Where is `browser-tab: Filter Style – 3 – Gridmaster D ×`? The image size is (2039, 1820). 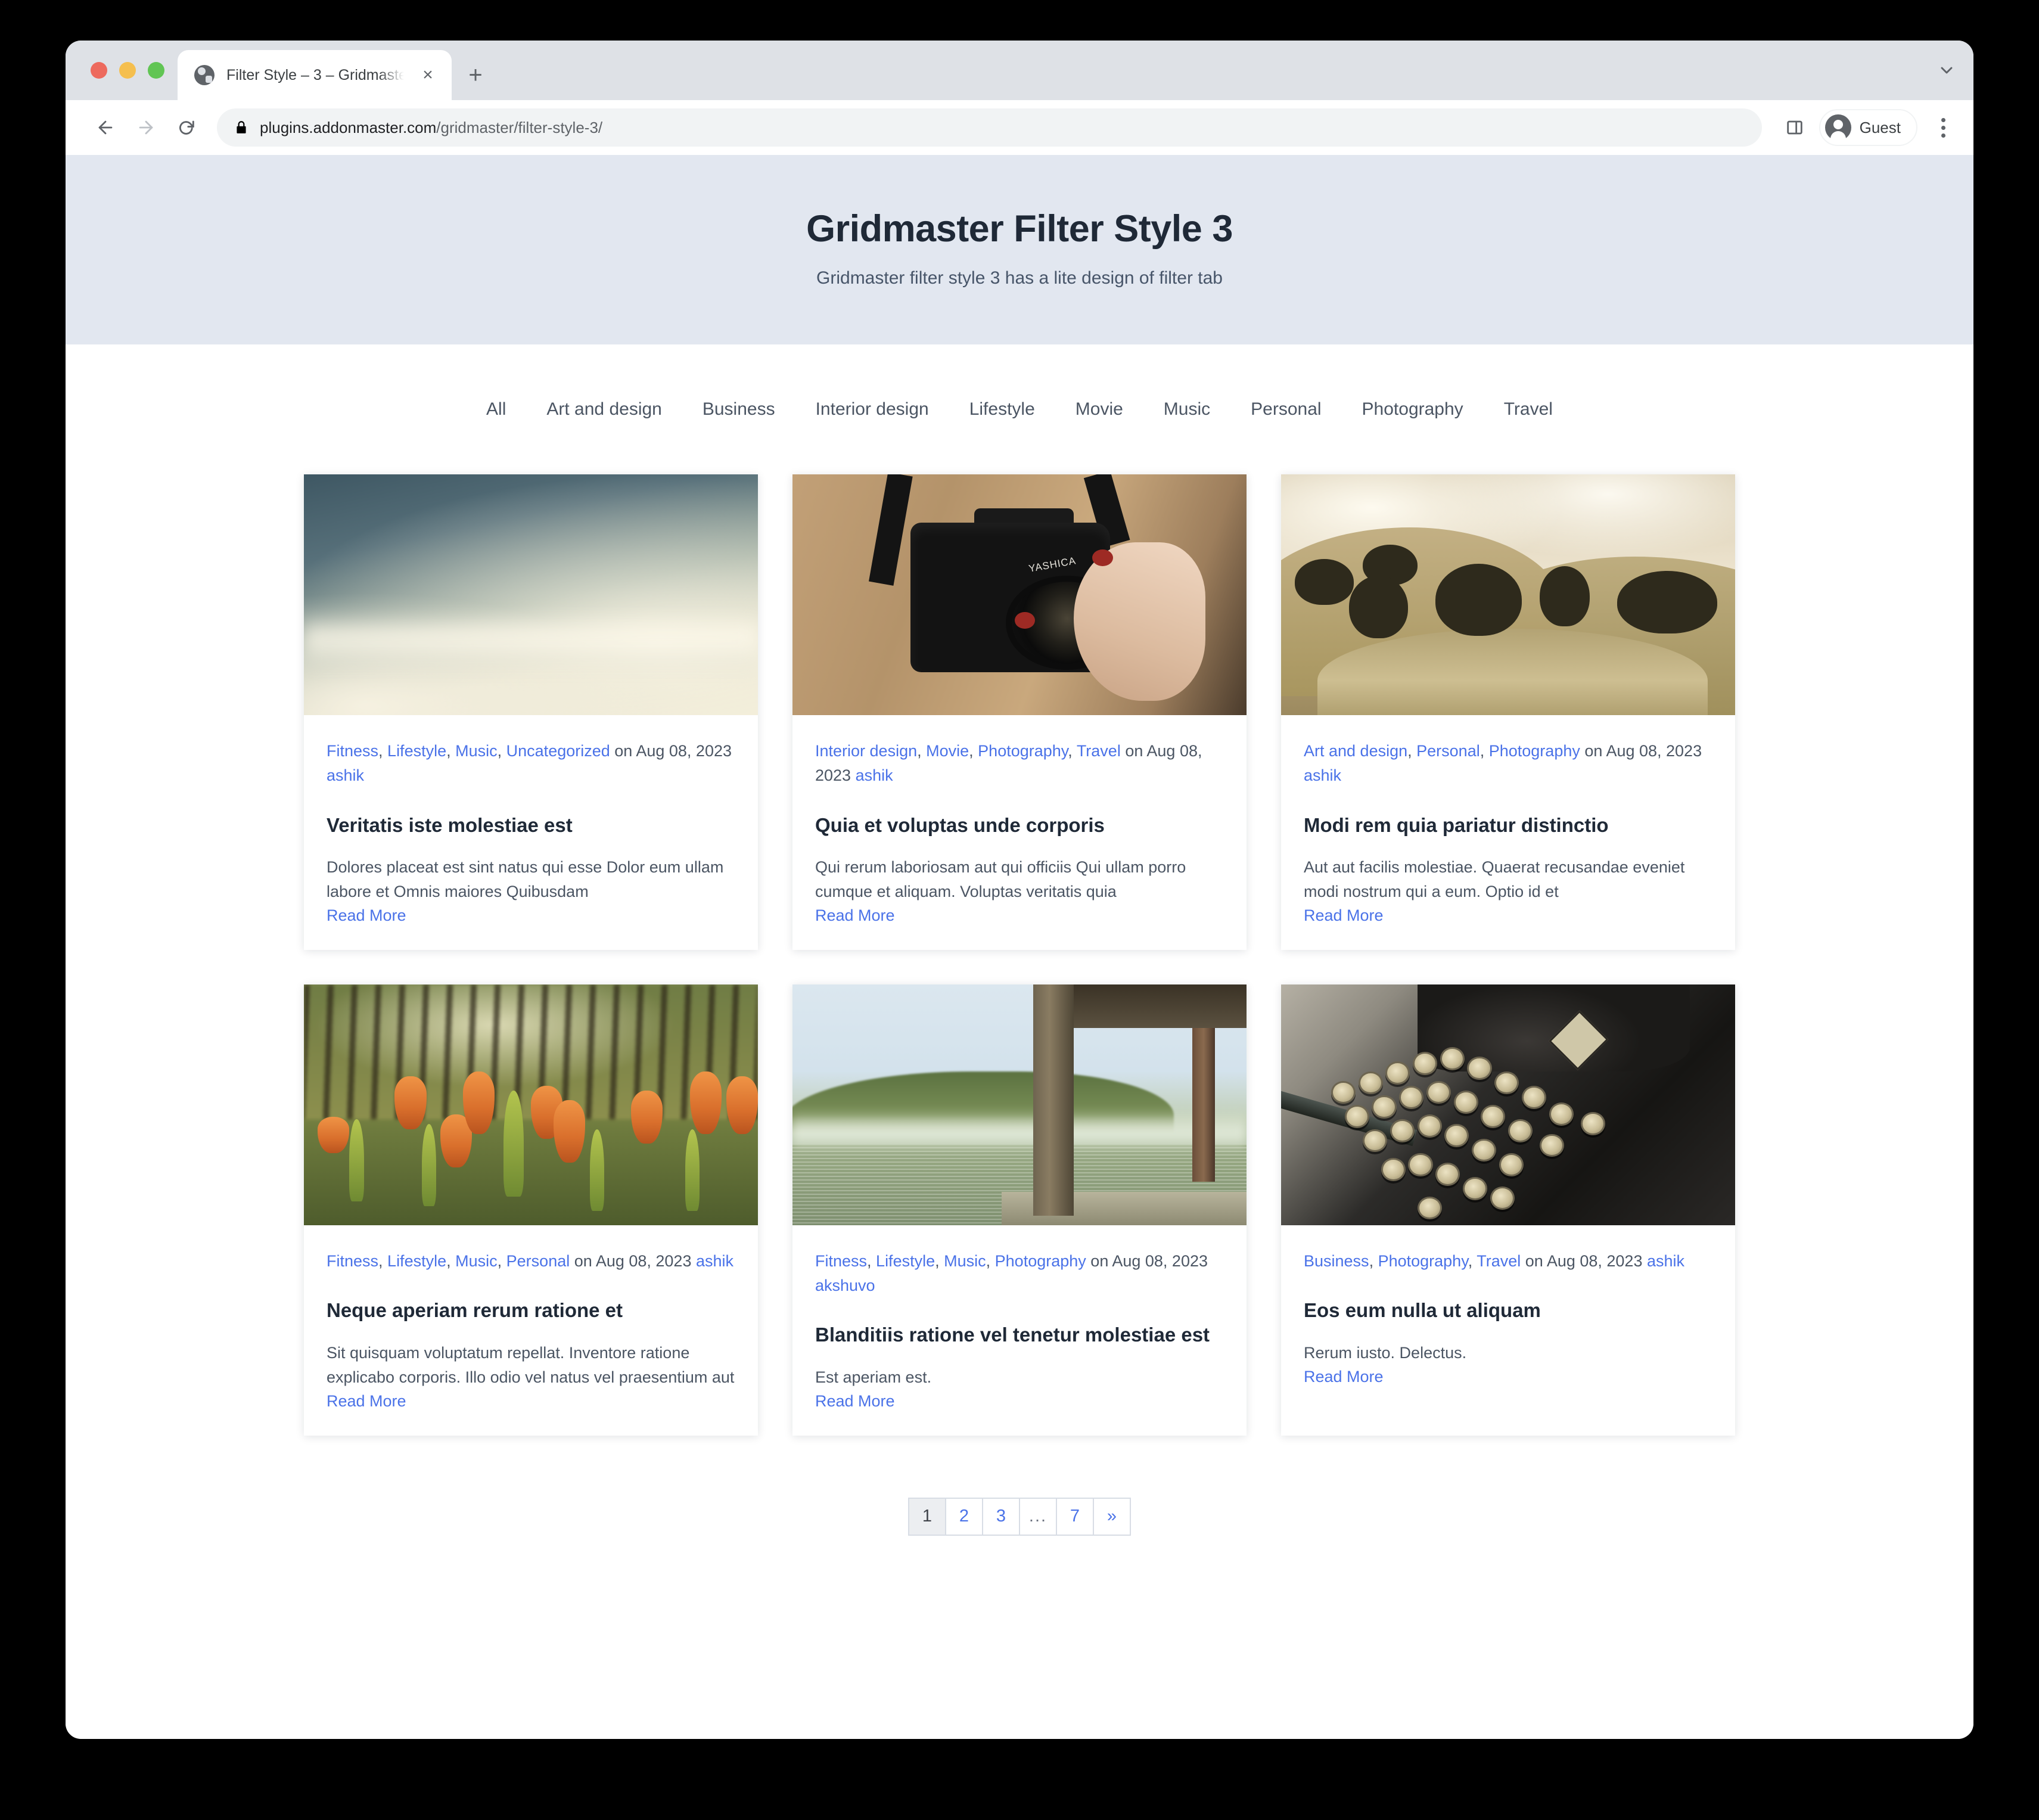 browser-tab: Filter Style – 3 – Gridmaster D × is located at coordinates (315, 75).